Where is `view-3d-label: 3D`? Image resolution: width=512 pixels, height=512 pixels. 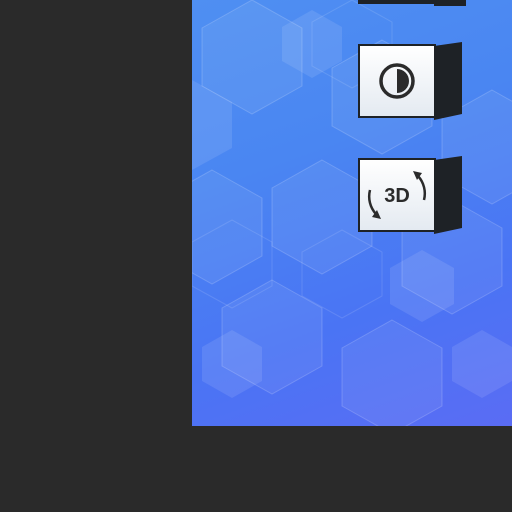
view-3d-label: 3D is located at coordinates (397, 196).